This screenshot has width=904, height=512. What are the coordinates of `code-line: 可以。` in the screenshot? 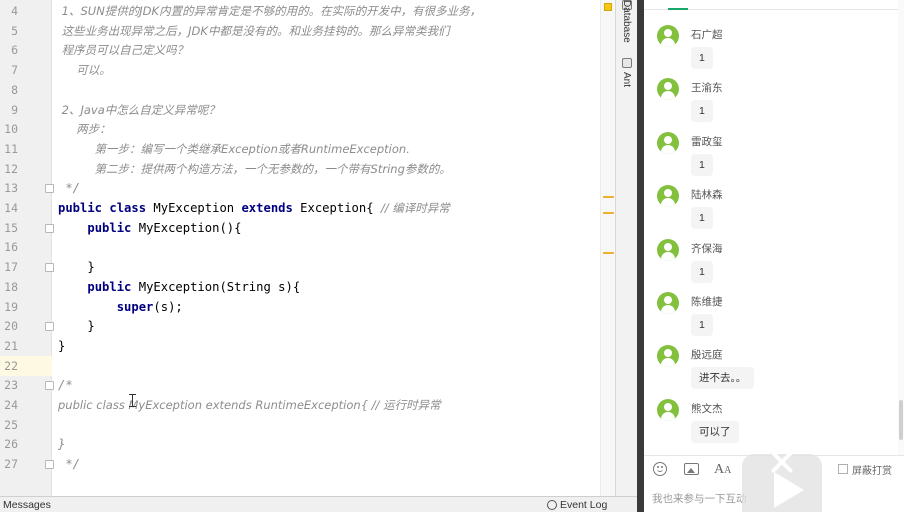 It's located at (84, 70).